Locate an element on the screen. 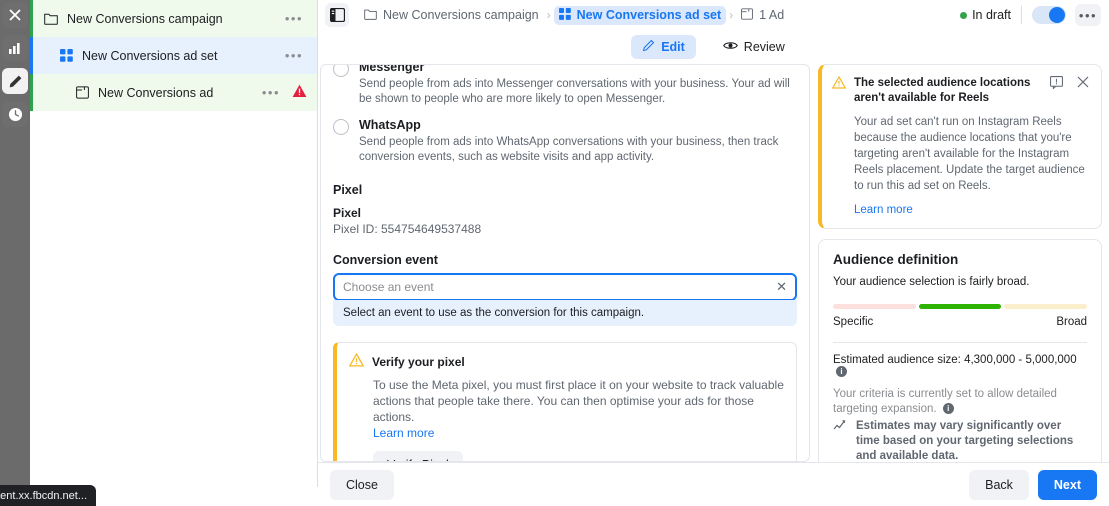  tree-row-label: New Conversions ad is located at coordinates (156, 92).